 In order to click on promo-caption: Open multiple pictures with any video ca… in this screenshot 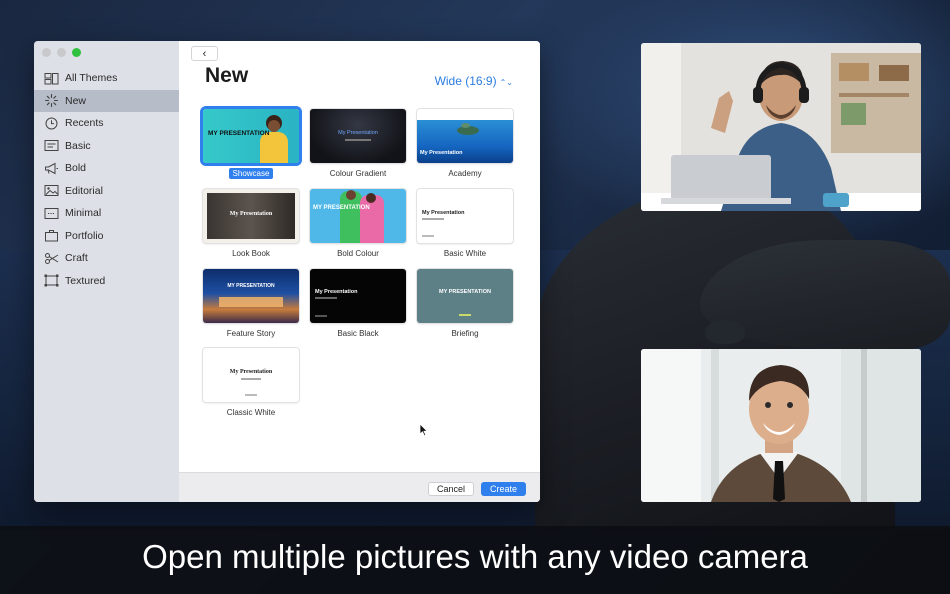, I will do `click(475, 556)`.